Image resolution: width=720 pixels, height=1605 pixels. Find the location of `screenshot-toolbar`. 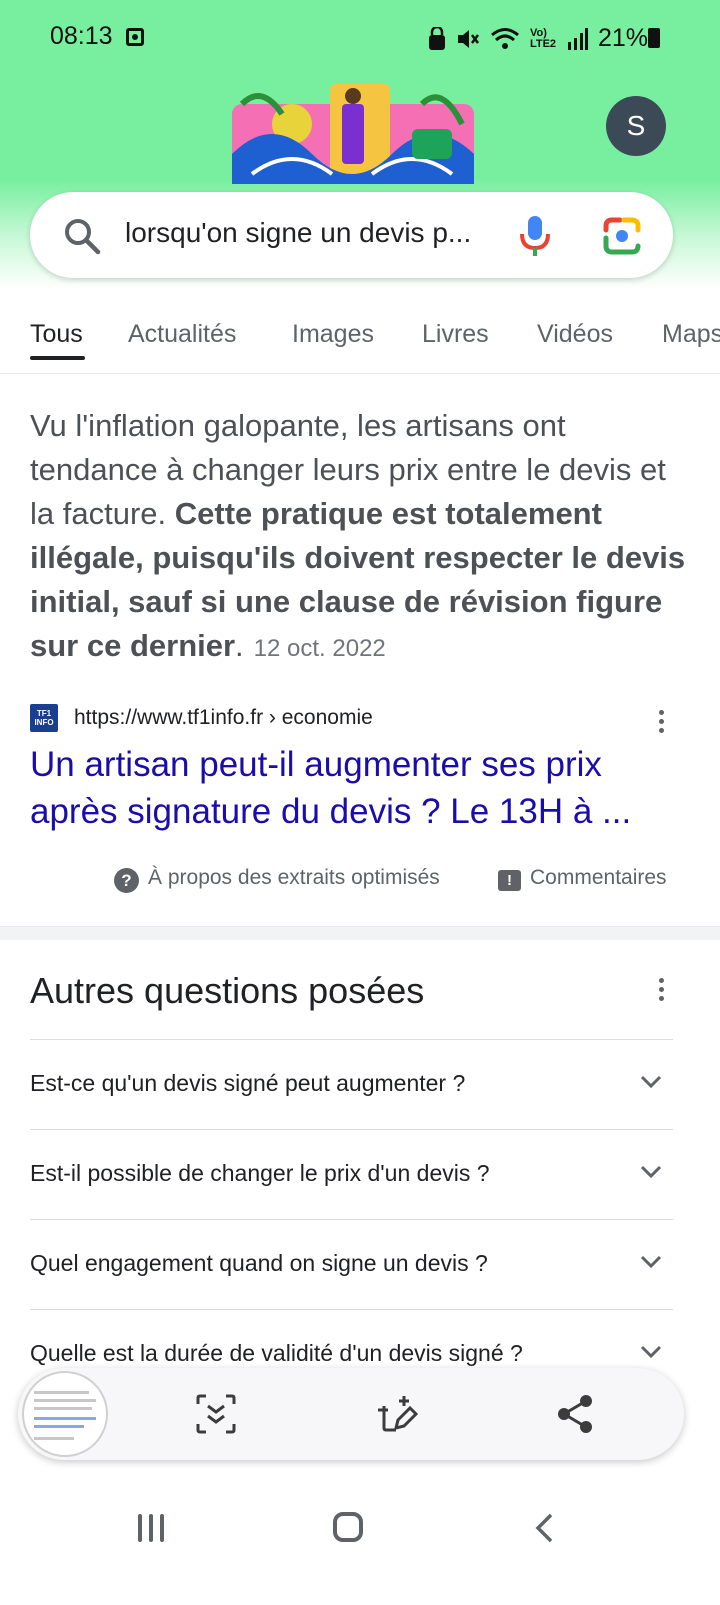

screenshot-toolbar is located at coordinates (351, 1414).